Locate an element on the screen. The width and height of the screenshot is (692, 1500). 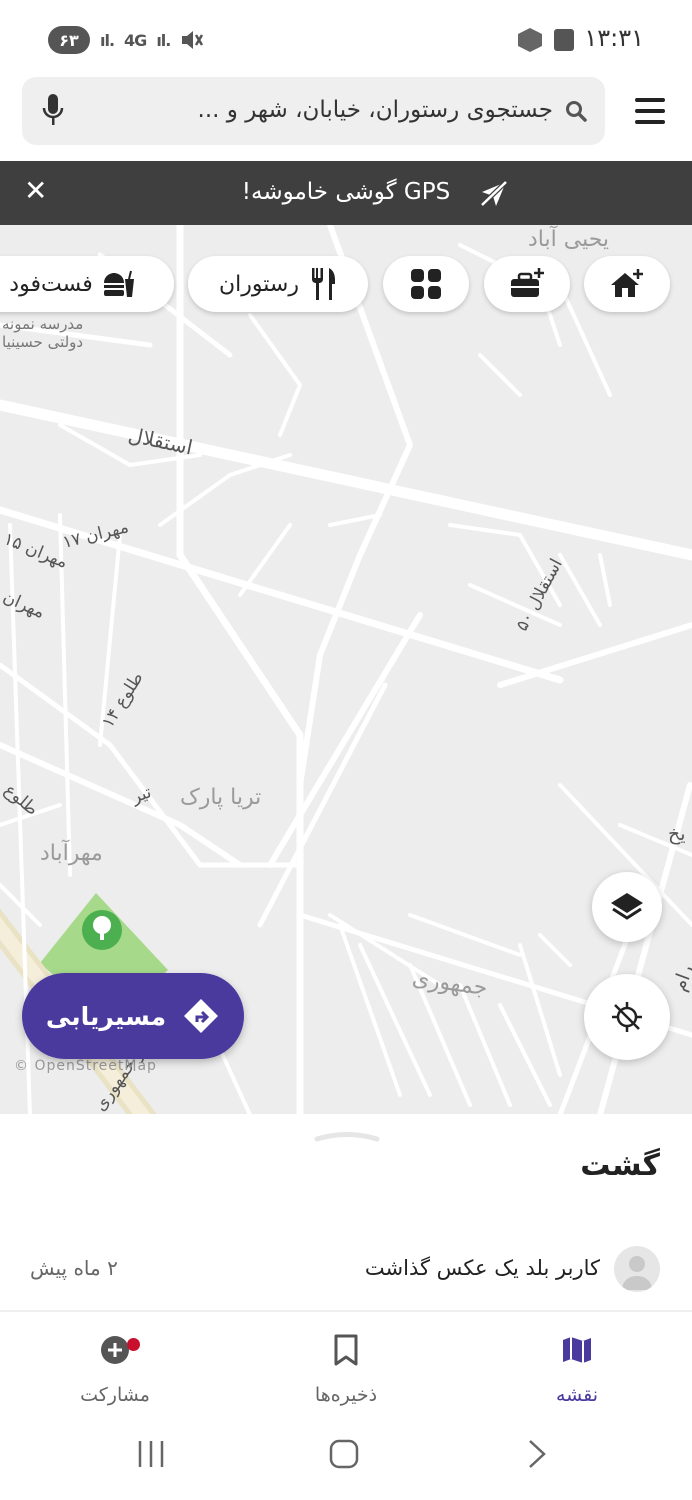
notification-dot is located at coordinates (133, 1344).